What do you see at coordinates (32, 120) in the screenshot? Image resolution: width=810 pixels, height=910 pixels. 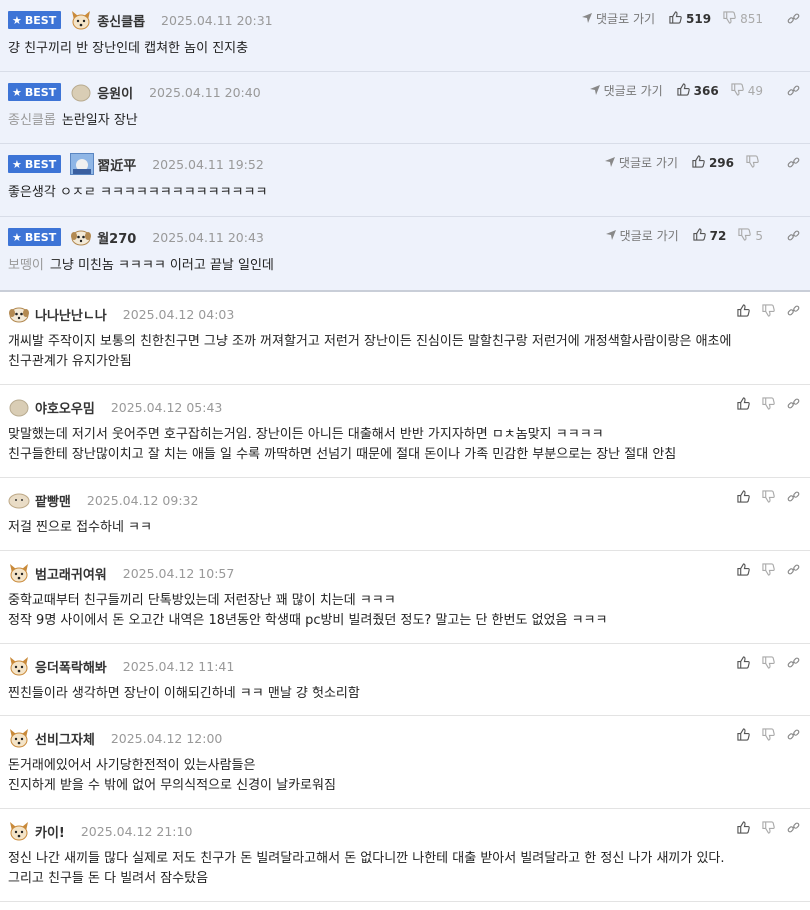 I see `reply-to-nick: 종신클롭` at bounding box center [32, 120].